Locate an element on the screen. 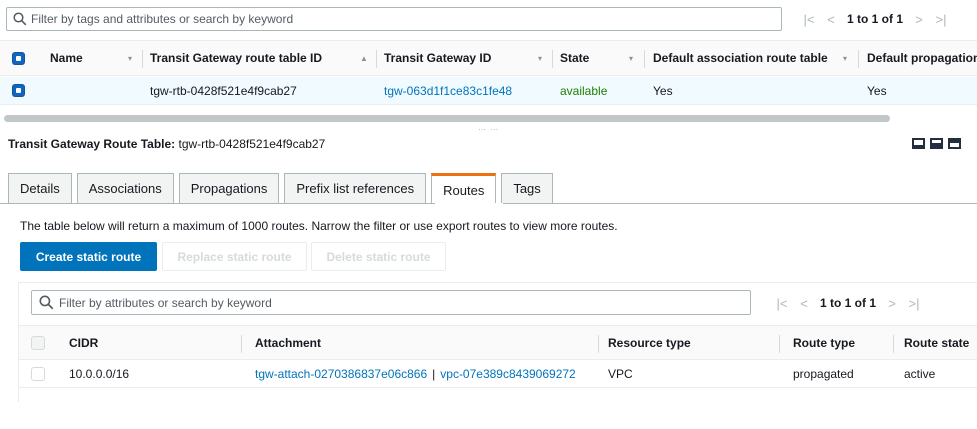 Image resolution: width=977 pixels, height=429 pixels. column-header-tgw-id: Transit Gateway ID is located at coordinates (437, 58).